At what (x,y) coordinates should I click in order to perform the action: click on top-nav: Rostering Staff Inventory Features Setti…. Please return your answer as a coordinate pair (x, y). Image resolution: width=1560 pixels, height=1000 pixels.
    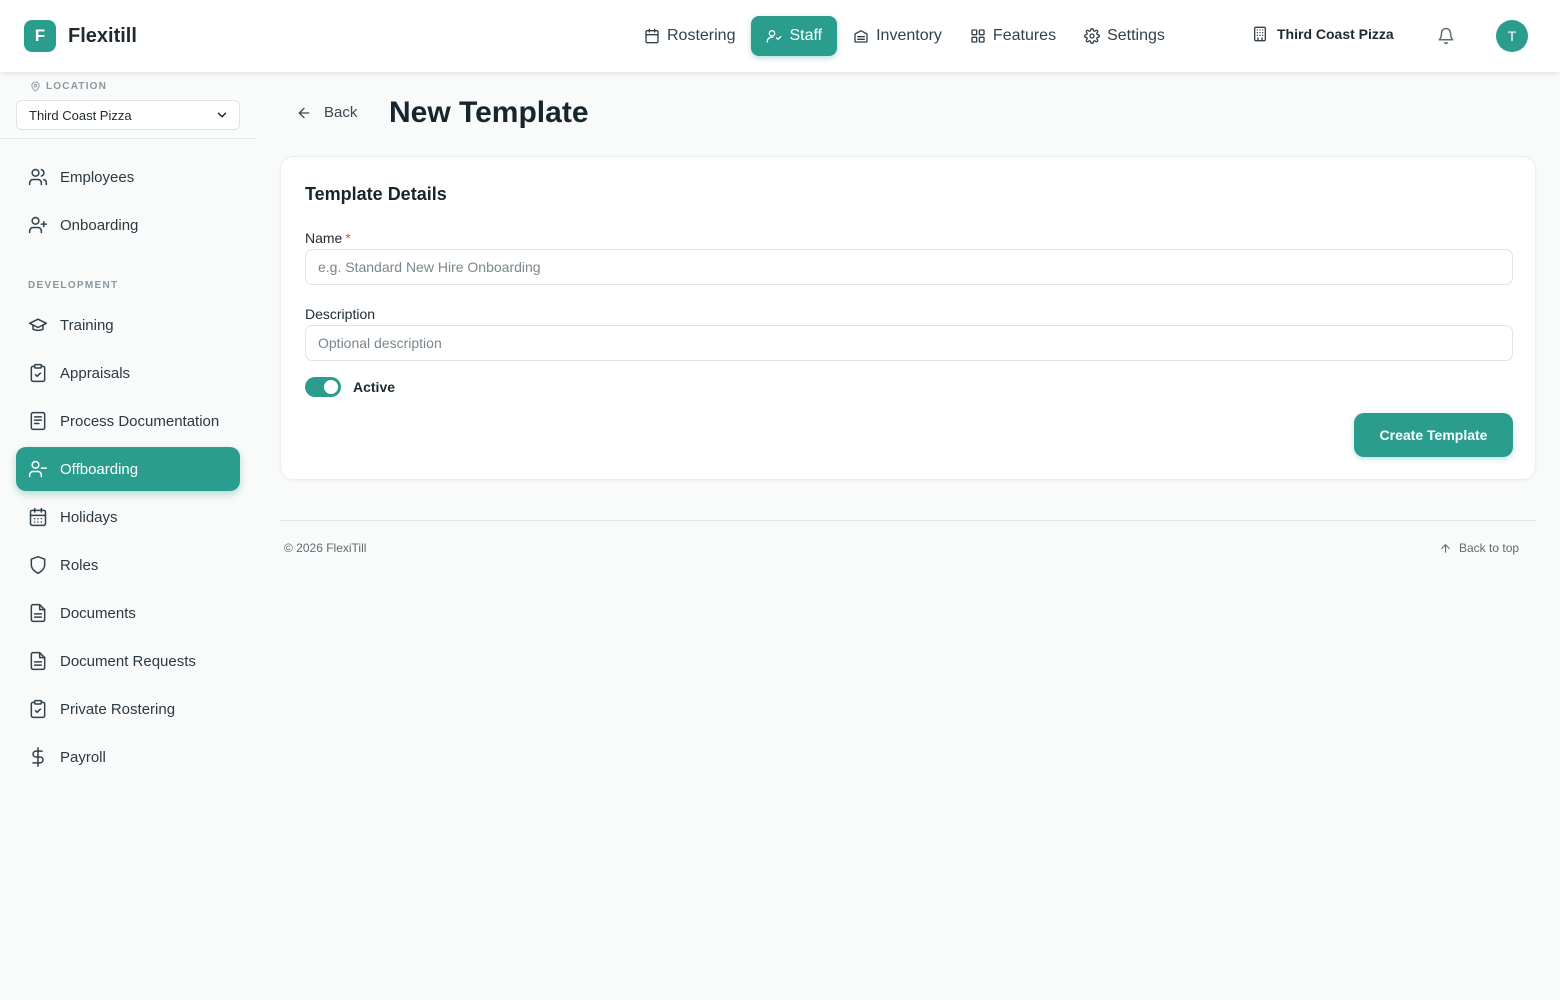
    Looking at the image, I should click on (906, 36).